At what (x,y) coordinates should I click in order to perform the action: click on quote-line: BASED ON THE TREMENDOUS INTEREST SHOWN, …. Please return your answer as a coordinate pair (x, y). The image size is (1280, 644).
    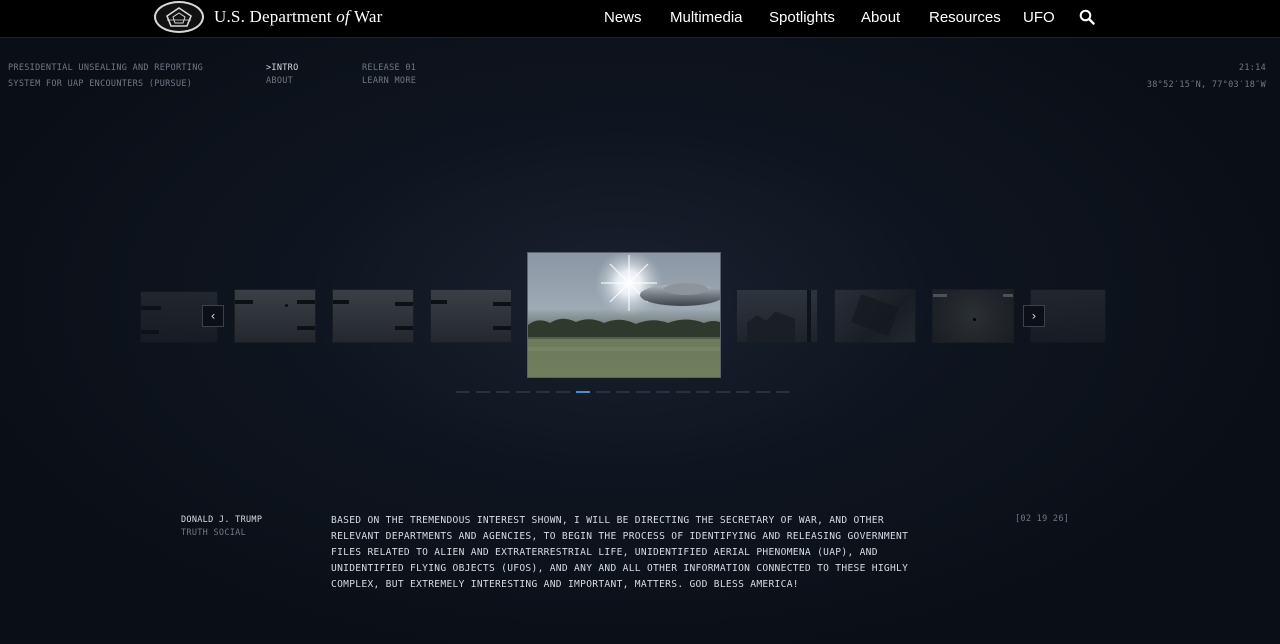
    Looking at the image, I should click on (607, 520).